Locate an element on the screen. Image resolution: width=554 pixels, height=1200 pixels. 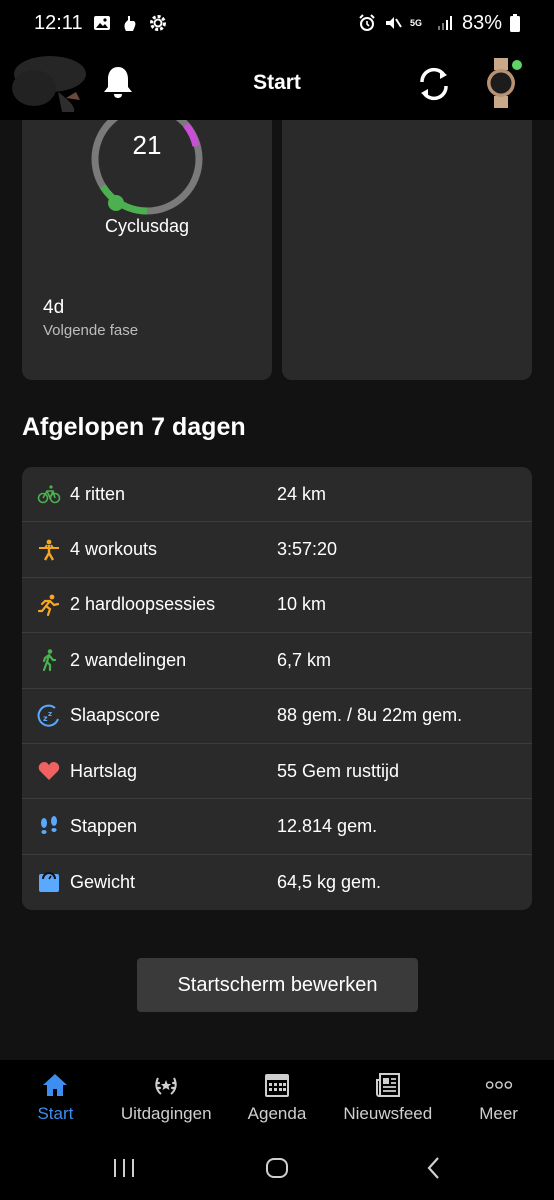
battery-icon is located at coordinates (515, 23).